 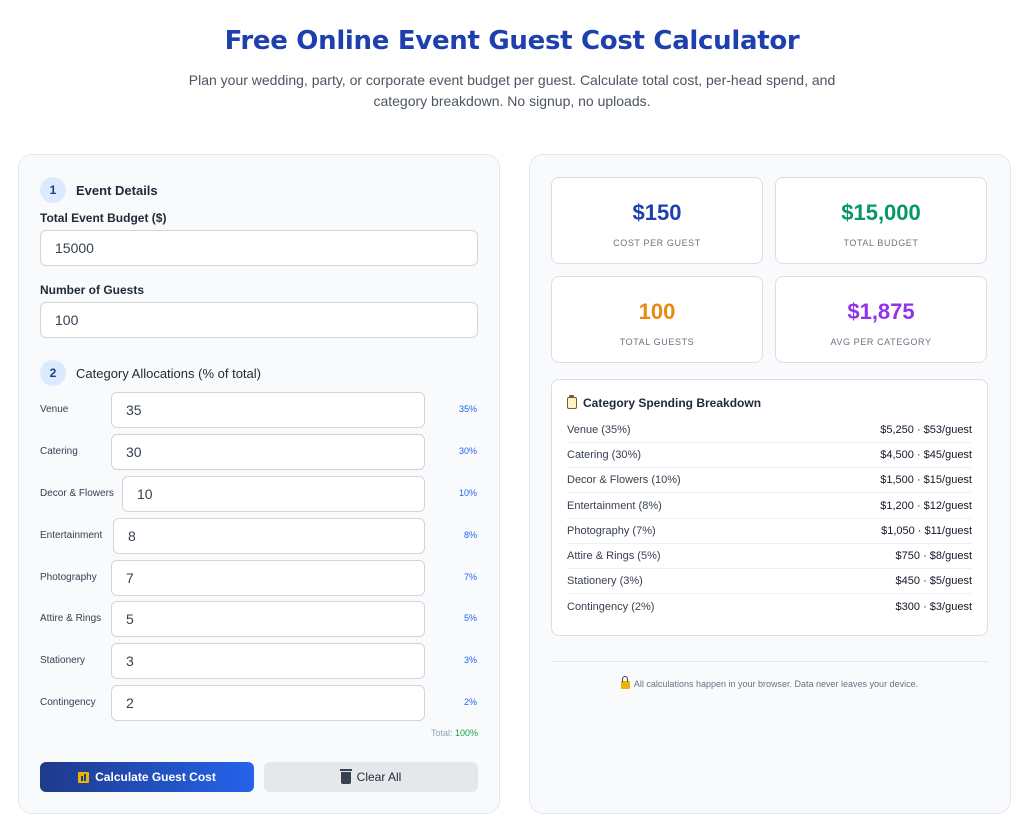 What do you see at coordinates (881, 311) in the screenshot?
I see `avg-per-category-value: $1,875` at bounding box center [881, 311].